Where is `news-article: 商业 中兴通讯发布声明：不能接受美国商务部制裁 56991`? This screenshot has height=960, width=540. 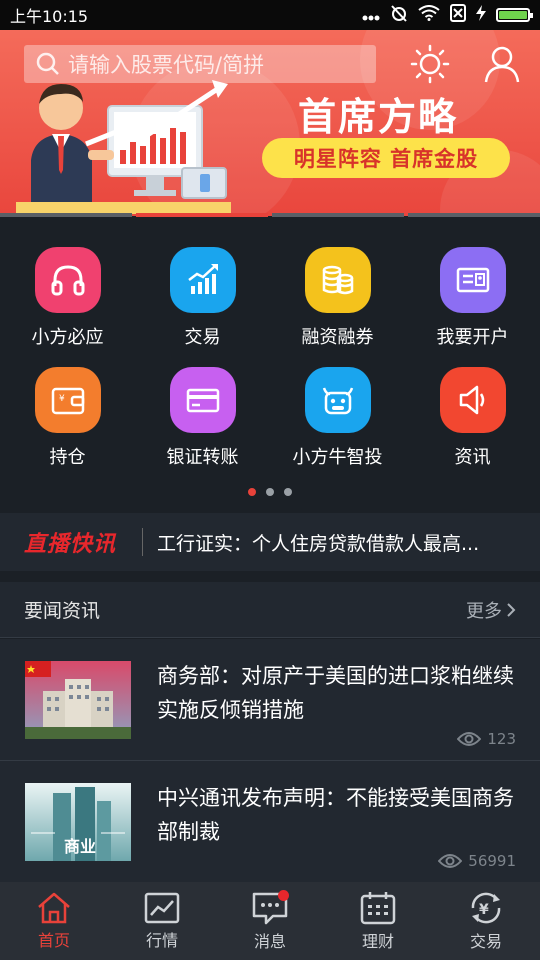
news-article: 商业 中兴通讯发布声明：不能接受美国商务部制裁 56991 is located at coordinates (270, 822).